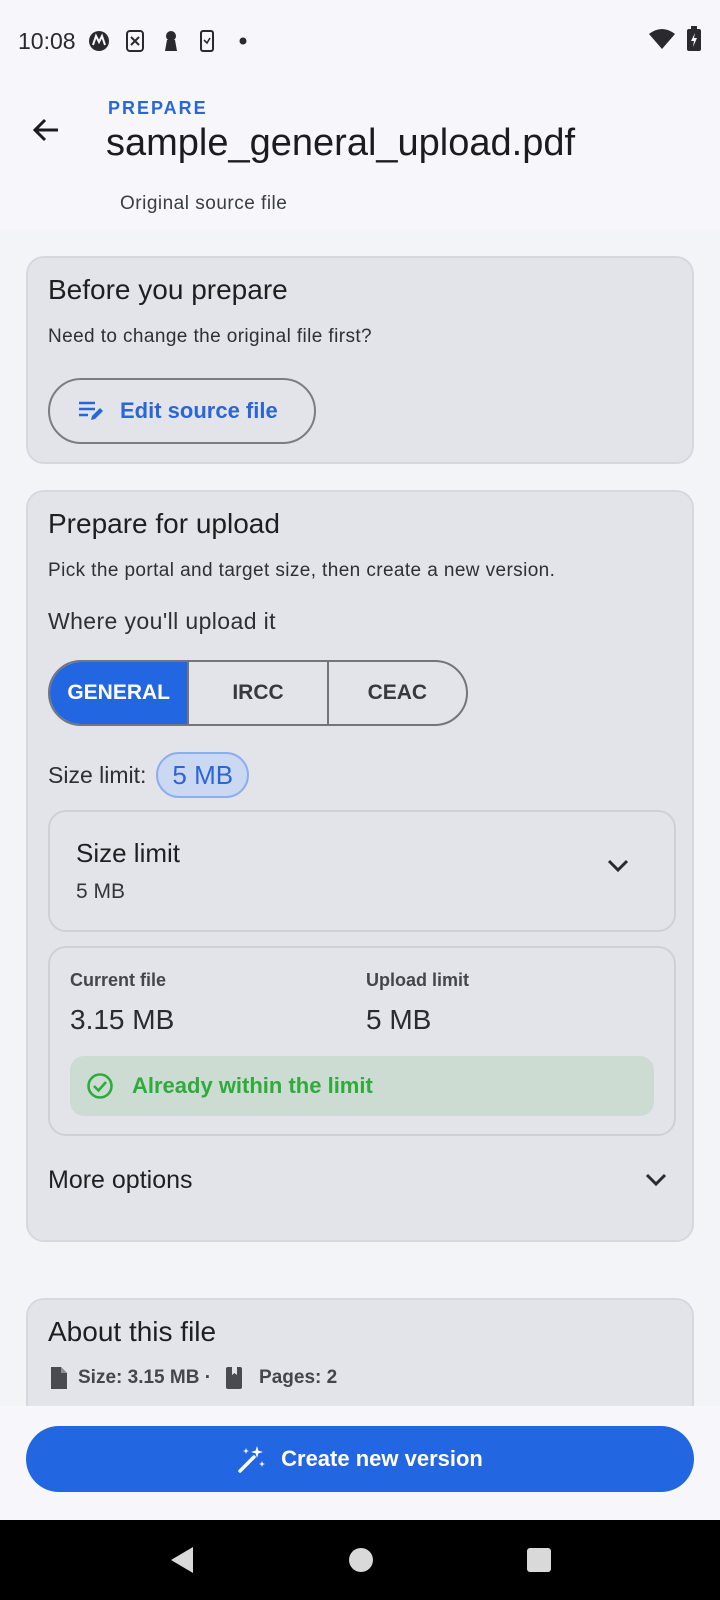 Image resolution: width=720 pixels, height=1600 pixels. Describe the element at coordinates (171, 41) in the screenshot. I see `keyhole-icon` at that location.